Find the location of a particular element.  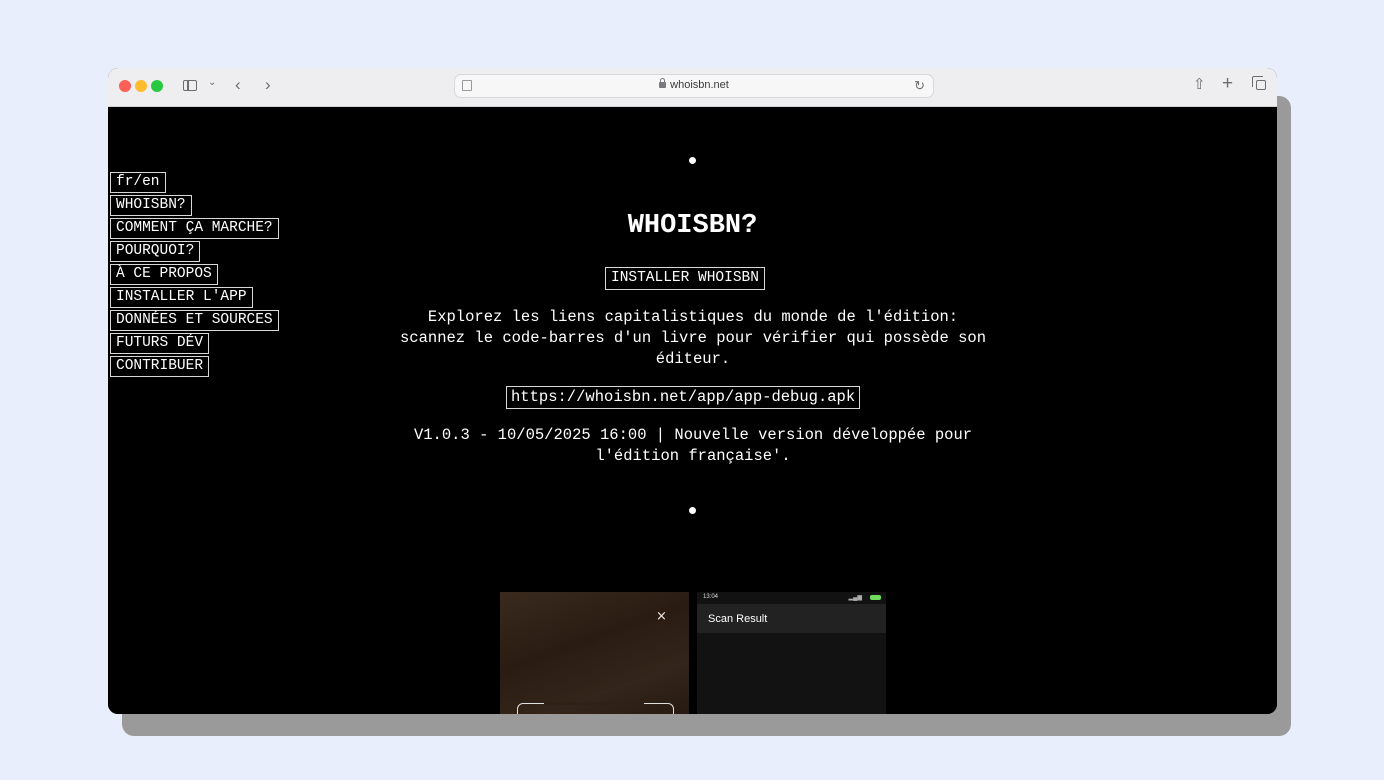

close-icon: × is located at coordinates (661, 616).